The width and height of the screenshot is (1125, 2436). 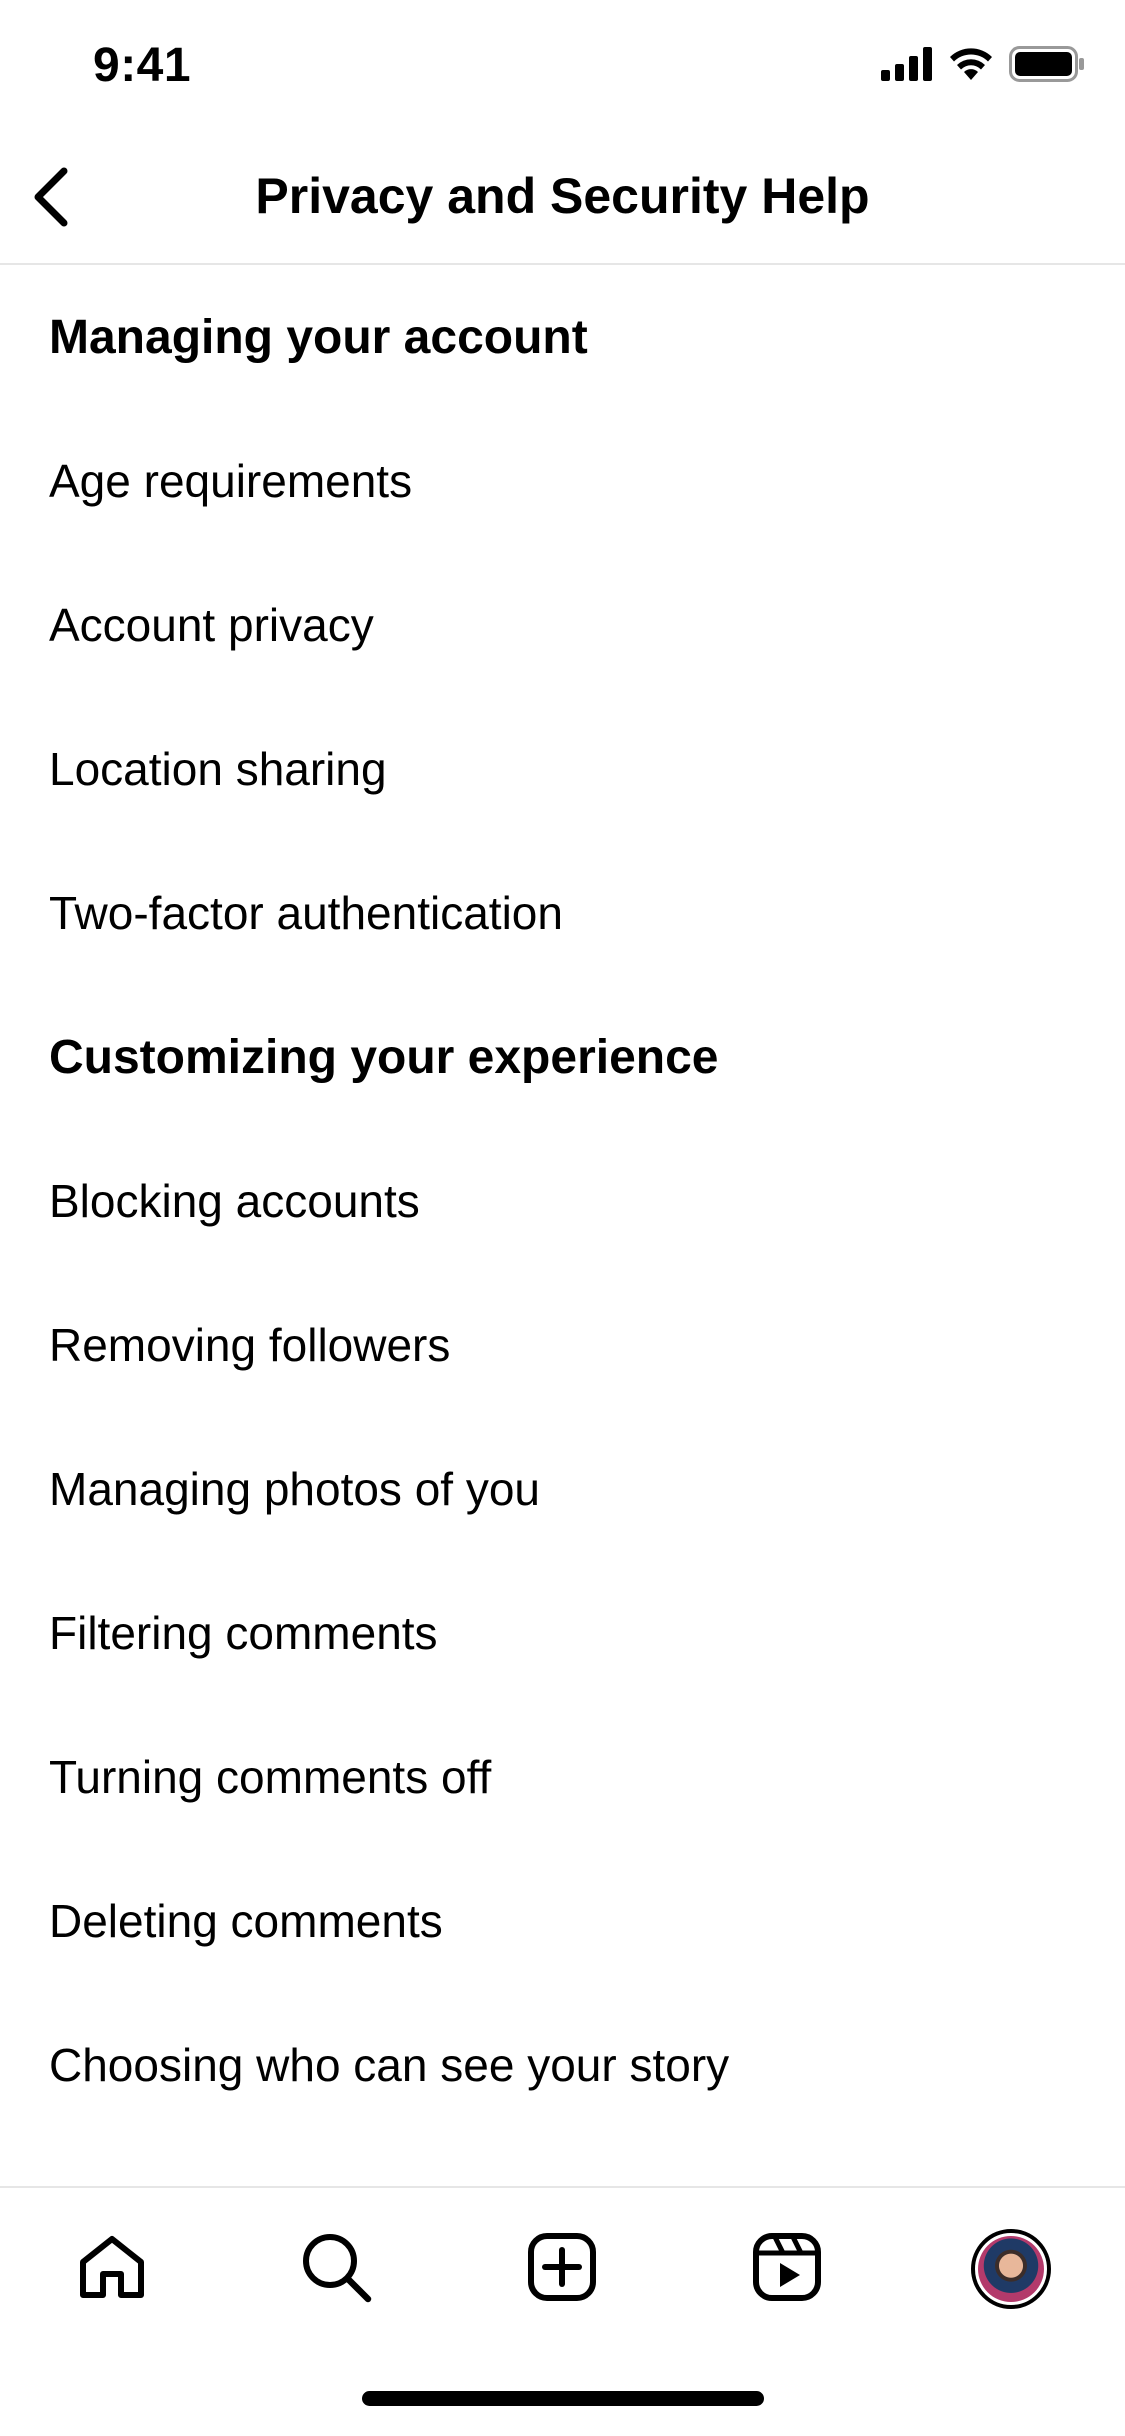 I want to click on avatar, so click(x=1011, y=2269).